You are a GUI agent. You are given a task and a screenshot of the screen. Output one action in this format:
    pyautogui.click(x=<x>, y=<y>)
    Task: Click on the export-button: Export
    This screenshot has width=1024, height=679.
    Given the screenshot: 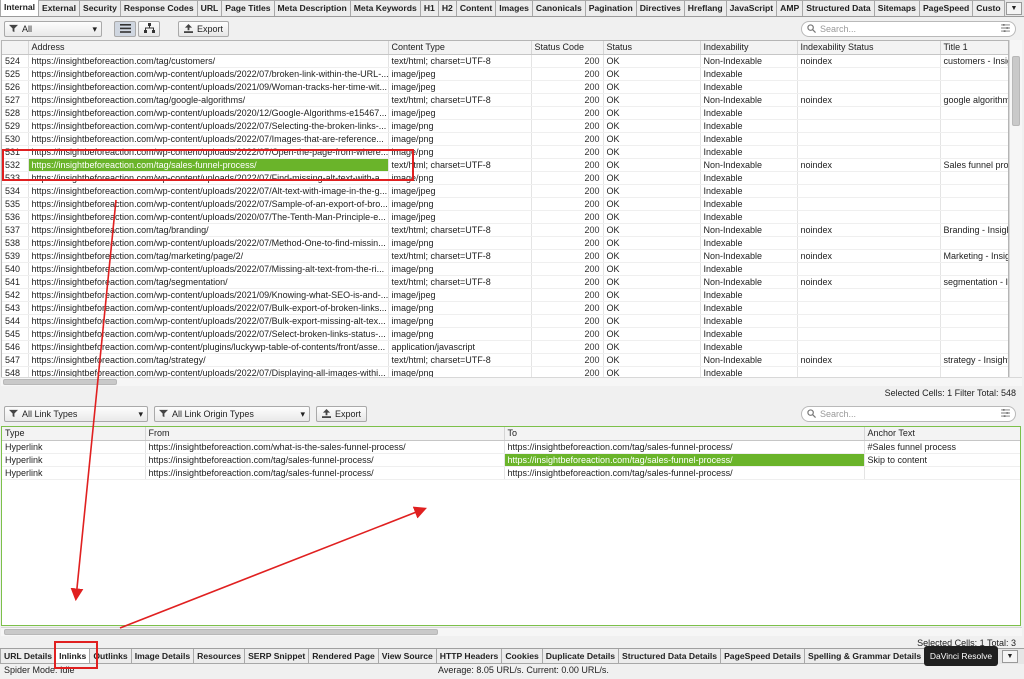 What is the action you would take?
    pyautogui.click(x=204, y=29)
    